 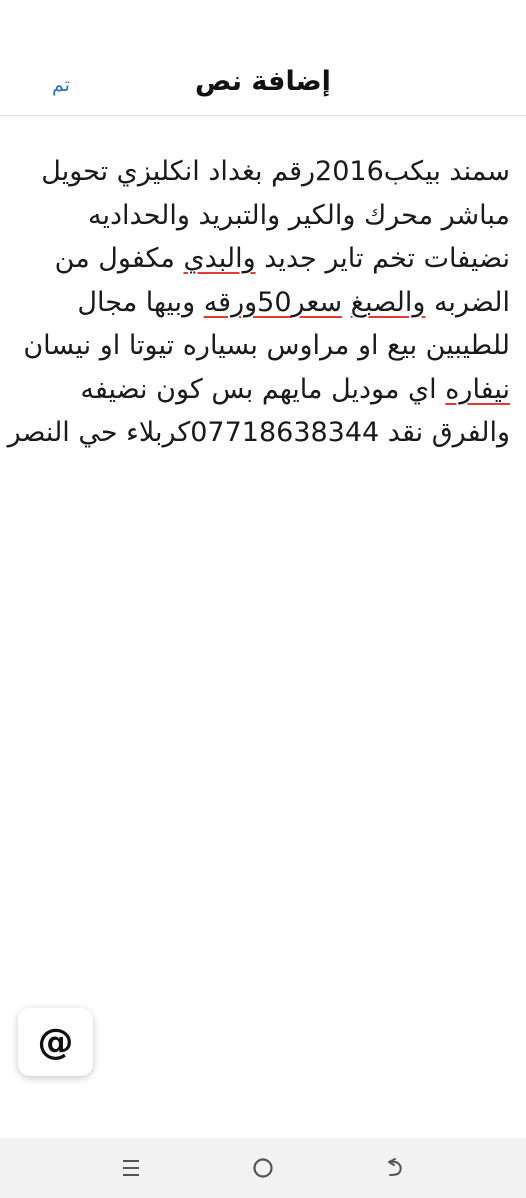 I want to click on editor-line: نيفاره اي موديل مايهم بس كون نضيفه, so click(x=264, y=390).